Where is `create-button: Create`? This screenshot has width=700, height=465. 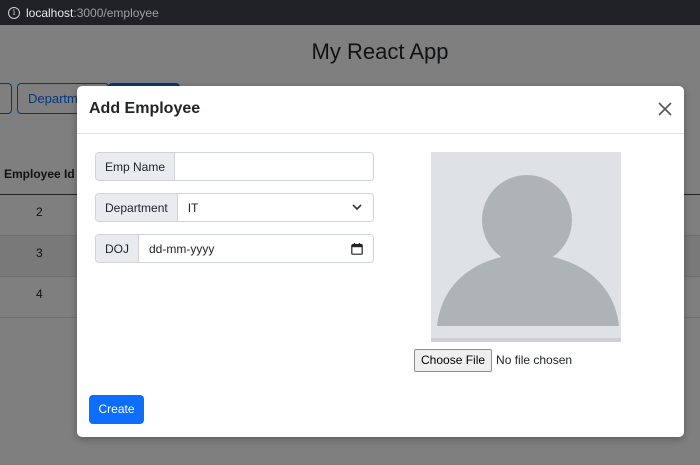
create-button: Create is located at coordinates (116, 409).